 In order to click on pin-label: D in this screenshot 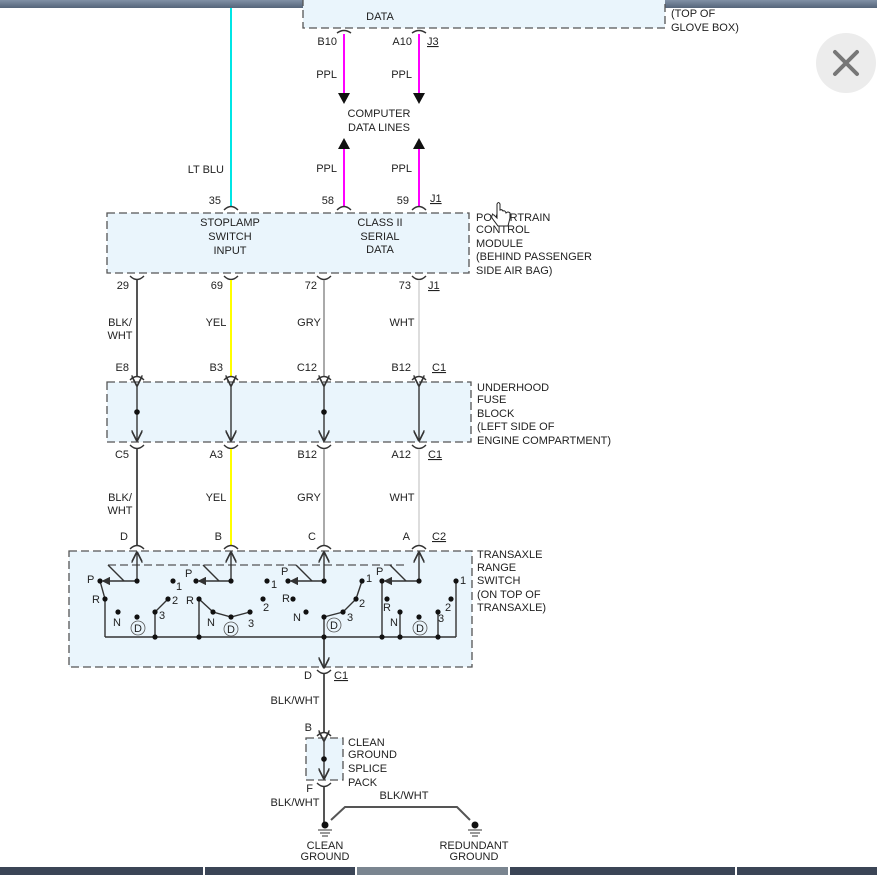, I will do `click(308, 676)`.